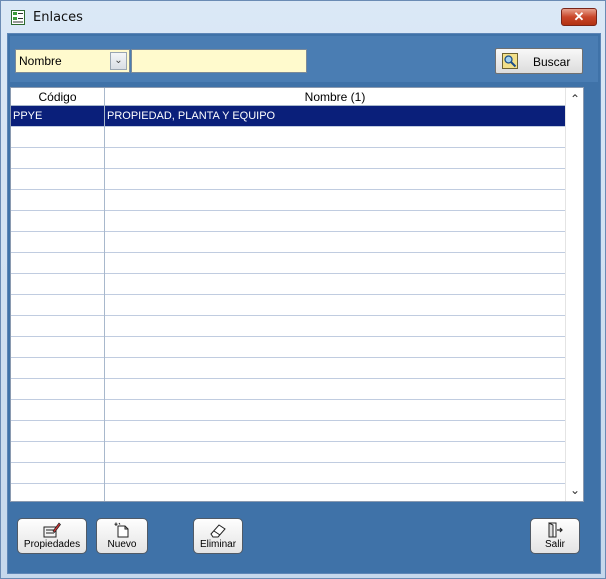 Image resolution: width=606 pixels, height=579 pixels. I want to click on nuevo-button: Nuevo, so click(122, 536).